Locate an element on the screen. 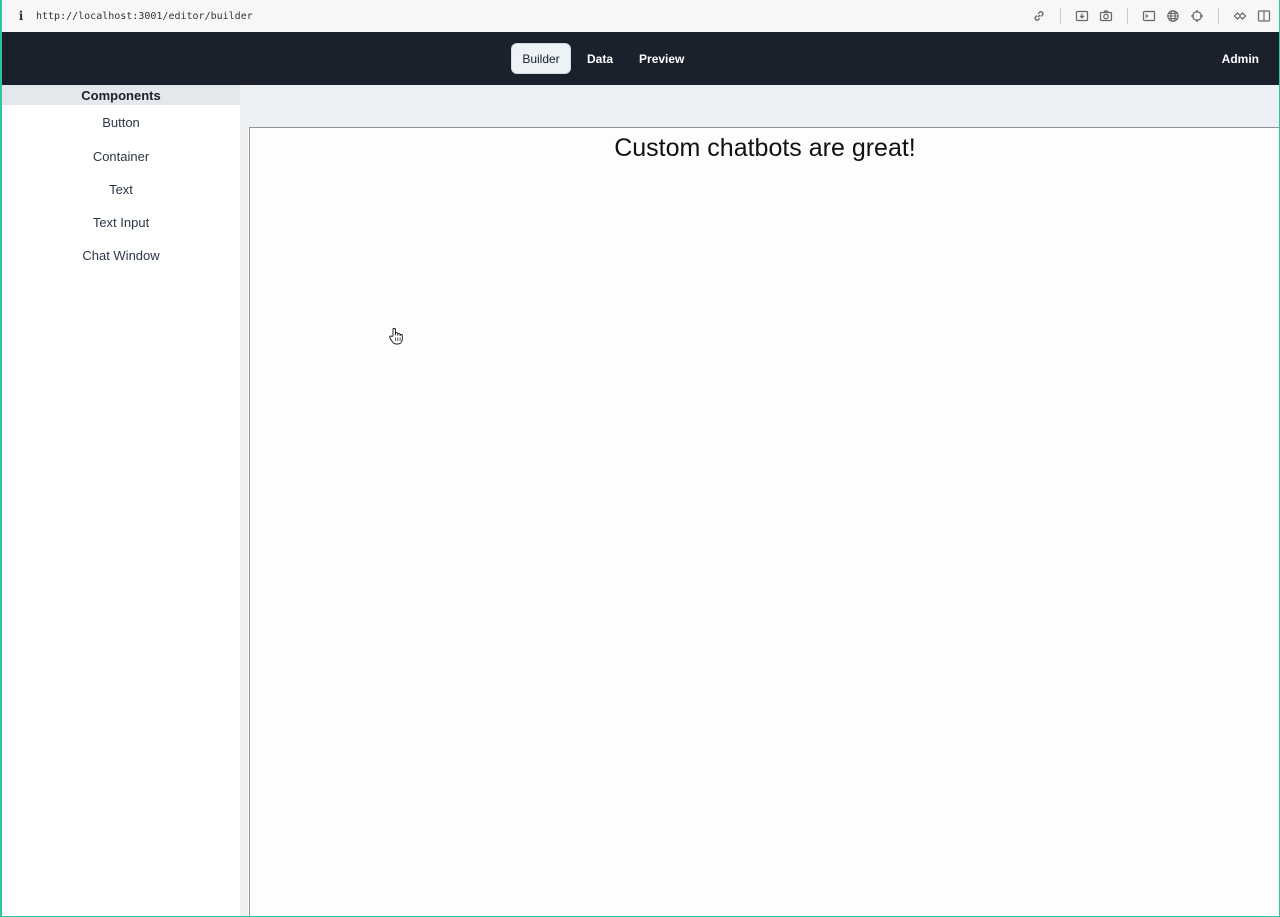  tab-data: Data is located at coordinates (600, 58).